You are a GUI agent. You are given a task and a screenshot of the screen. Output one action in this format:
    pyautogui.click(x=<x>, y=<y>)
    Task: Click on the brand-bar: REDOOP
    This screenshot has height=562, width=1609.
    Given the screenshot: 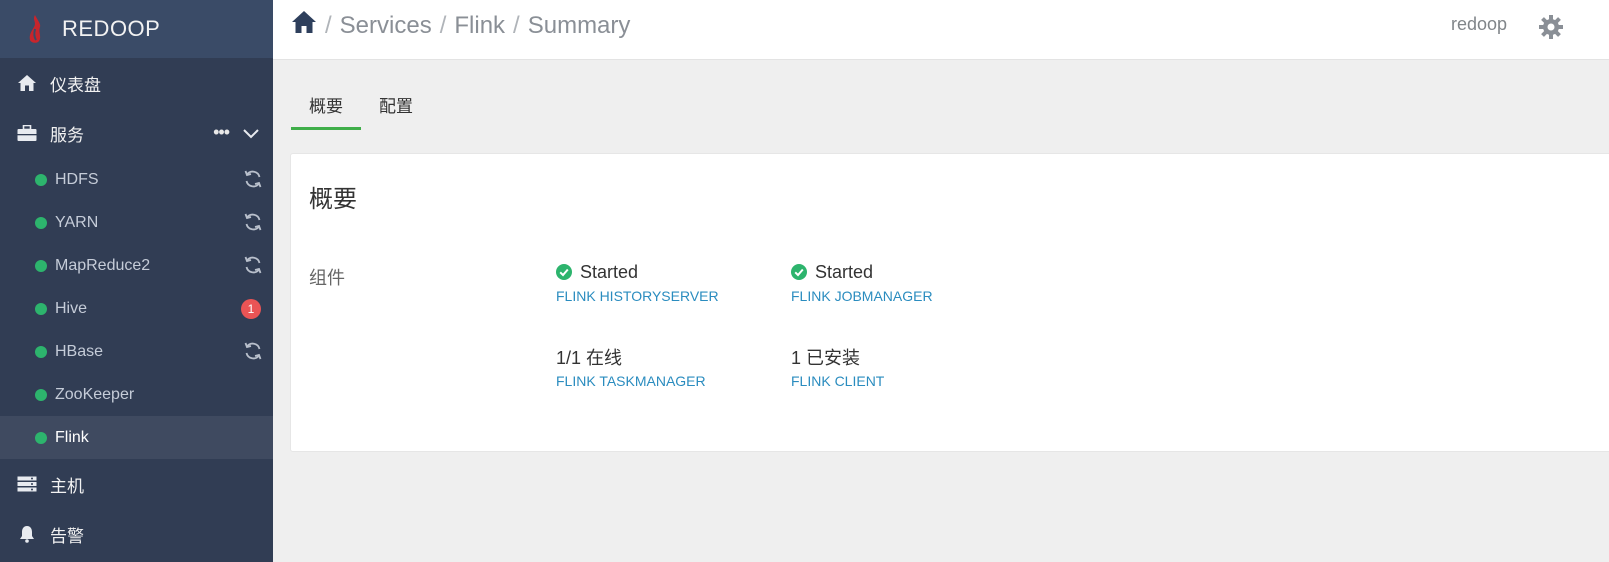 What is the action you would take?
    pyautogui.click(x=136, y=29)
    